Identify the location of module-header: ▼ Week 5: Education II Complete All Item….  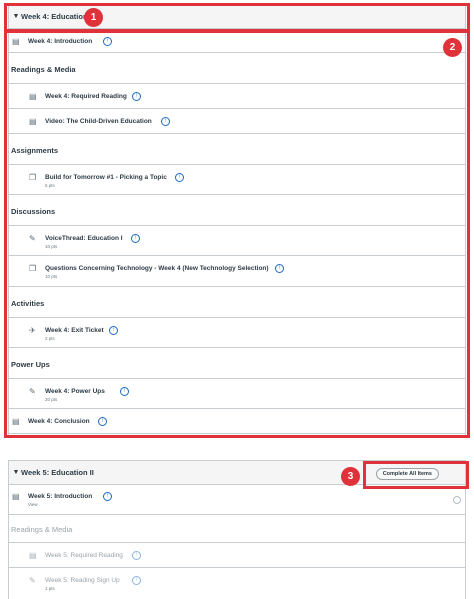
(237, 473).